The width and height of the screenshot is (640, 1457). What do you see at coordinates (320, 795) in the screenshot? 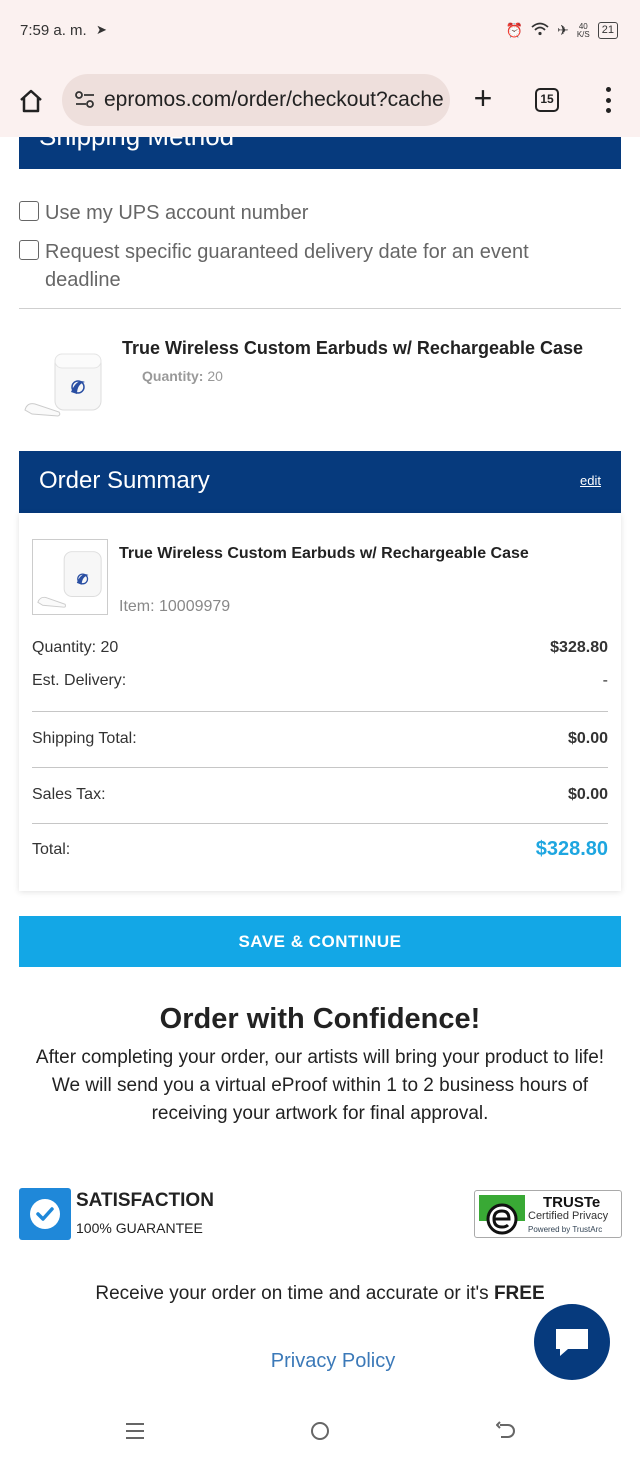
I see `summary-tax-row: Sales Tax: $0.00` at bounding box center [320, 795].